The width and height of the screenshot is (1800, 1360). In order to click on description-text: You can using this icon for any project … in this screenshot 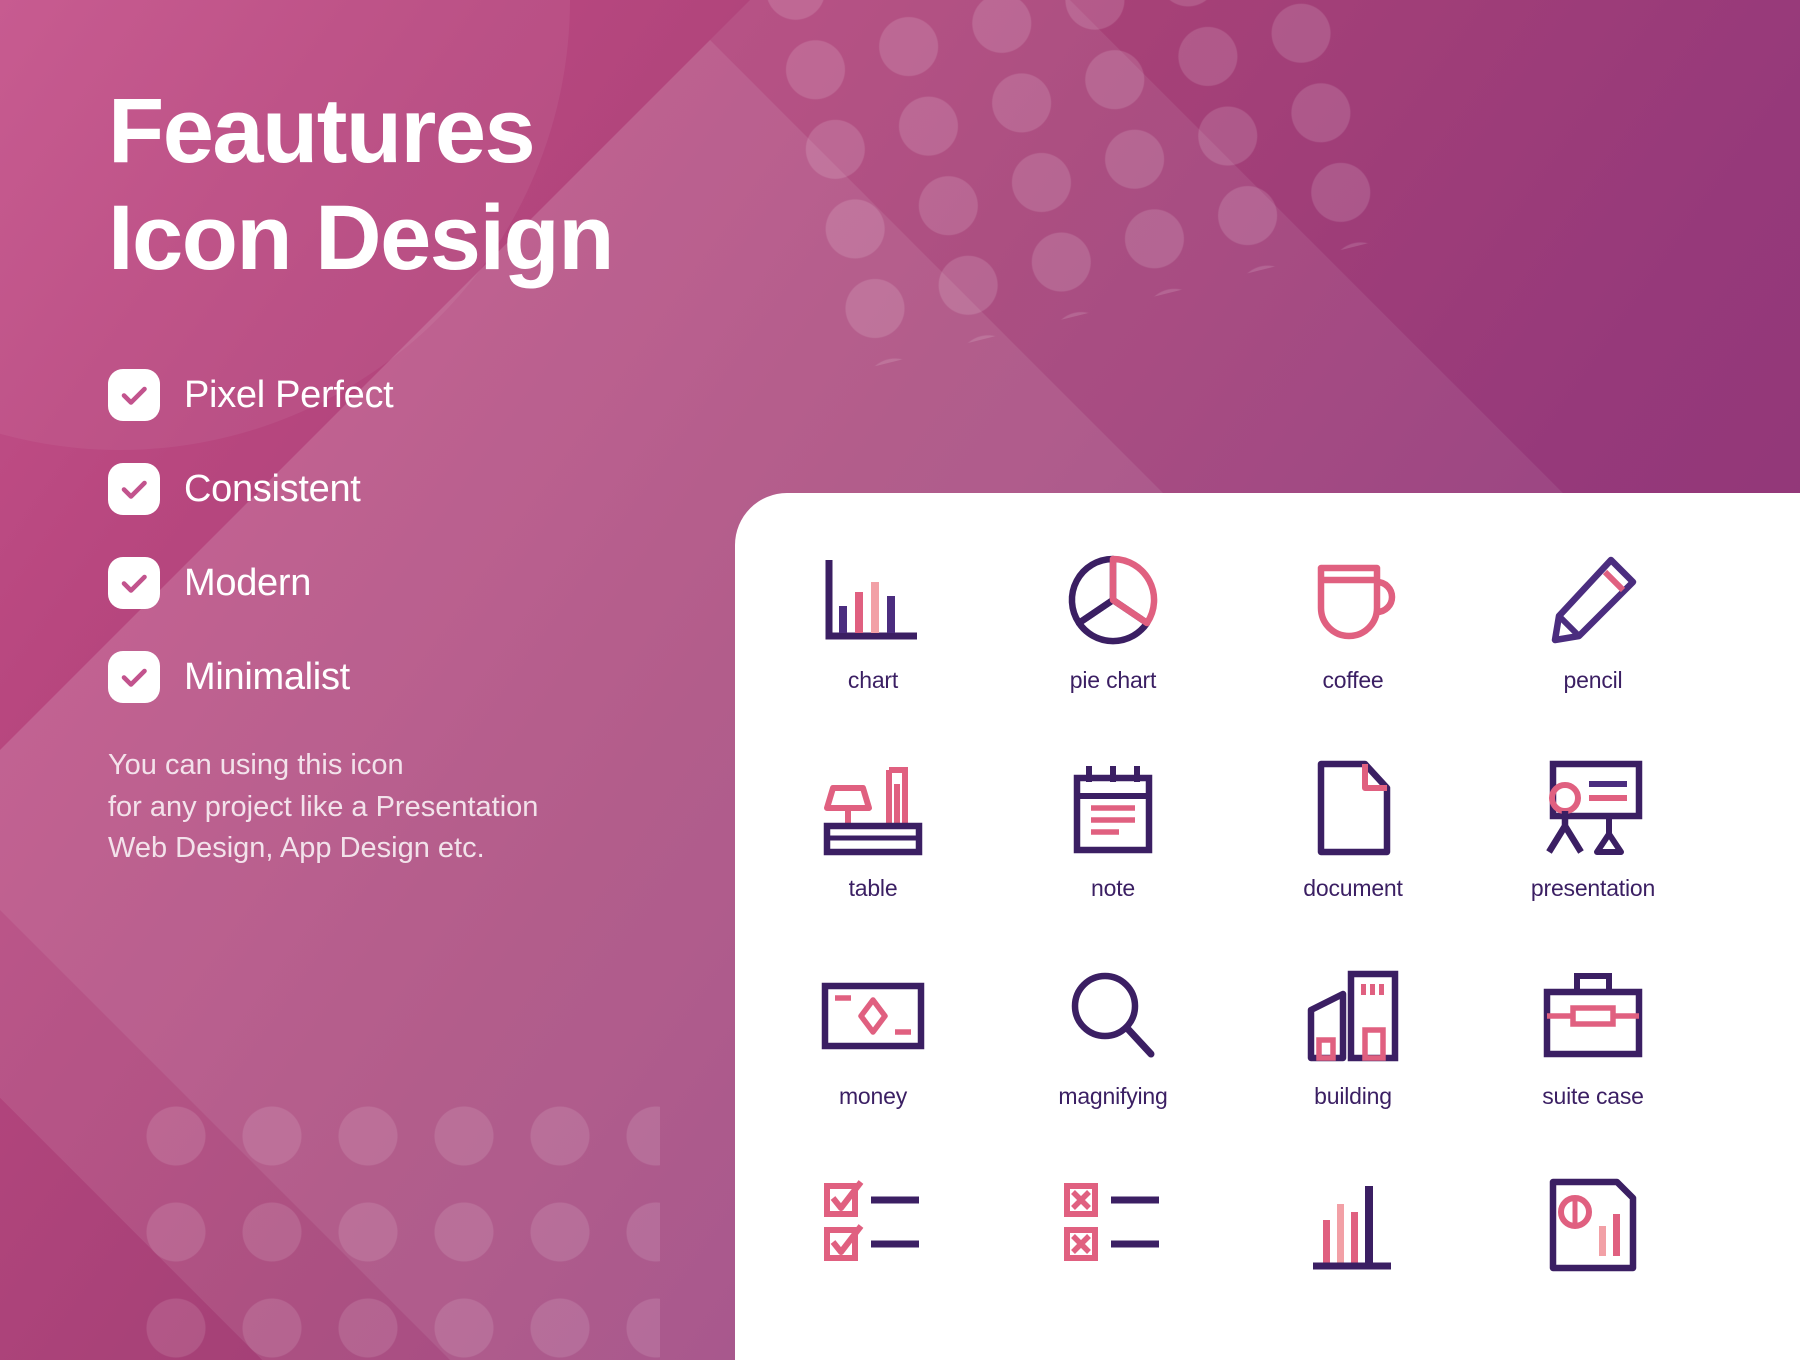, I will do `click(323, 806)`.